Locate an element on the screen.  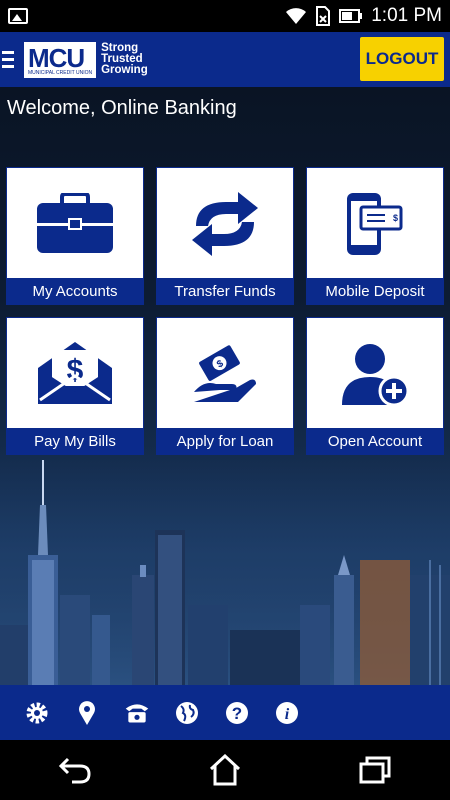
tile-my-accounts: My Accounts is located at coordinates (75, 236).